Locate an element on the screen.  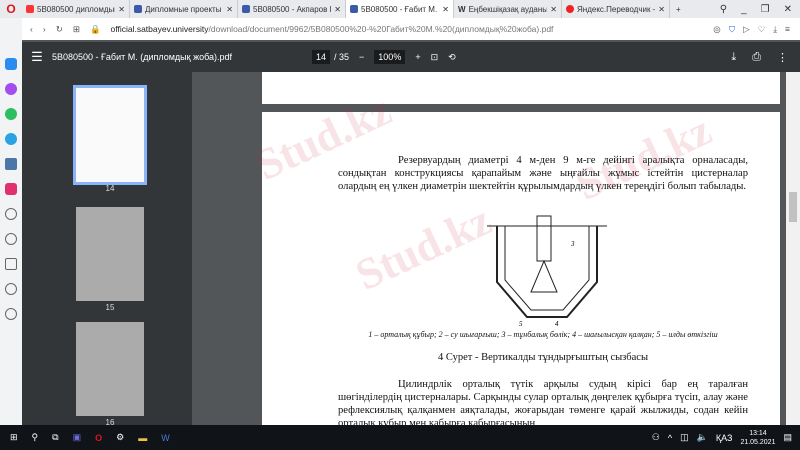
opera-taskbar-icon: O is located at coordinates (98, 438).